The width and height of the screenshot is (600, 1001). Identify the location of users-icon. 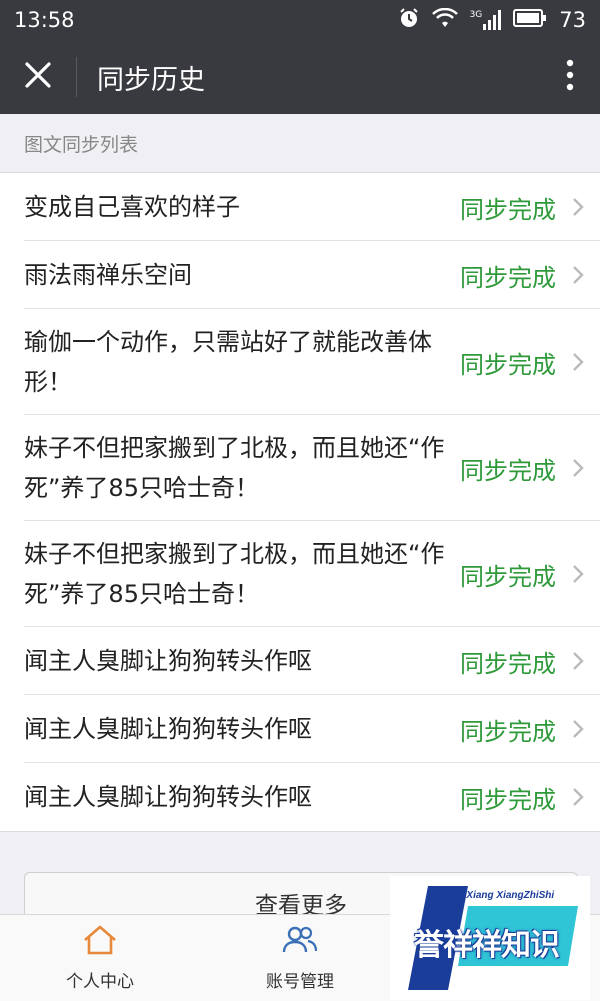
(300, 942).